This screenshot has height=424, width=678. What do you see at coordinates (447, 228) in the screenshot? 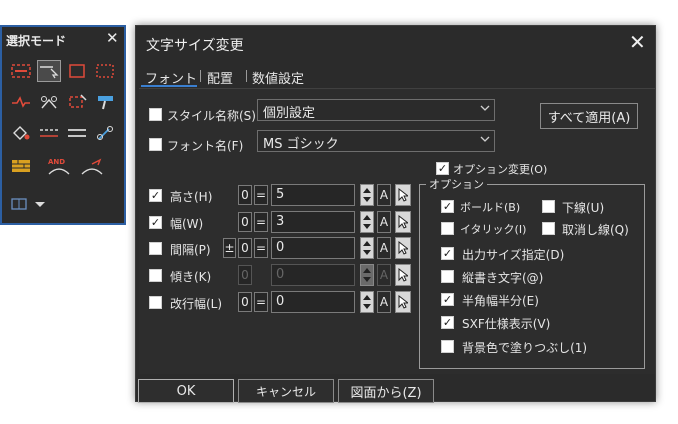
I see `italic-checkbox` at bounding box center [447, 228].